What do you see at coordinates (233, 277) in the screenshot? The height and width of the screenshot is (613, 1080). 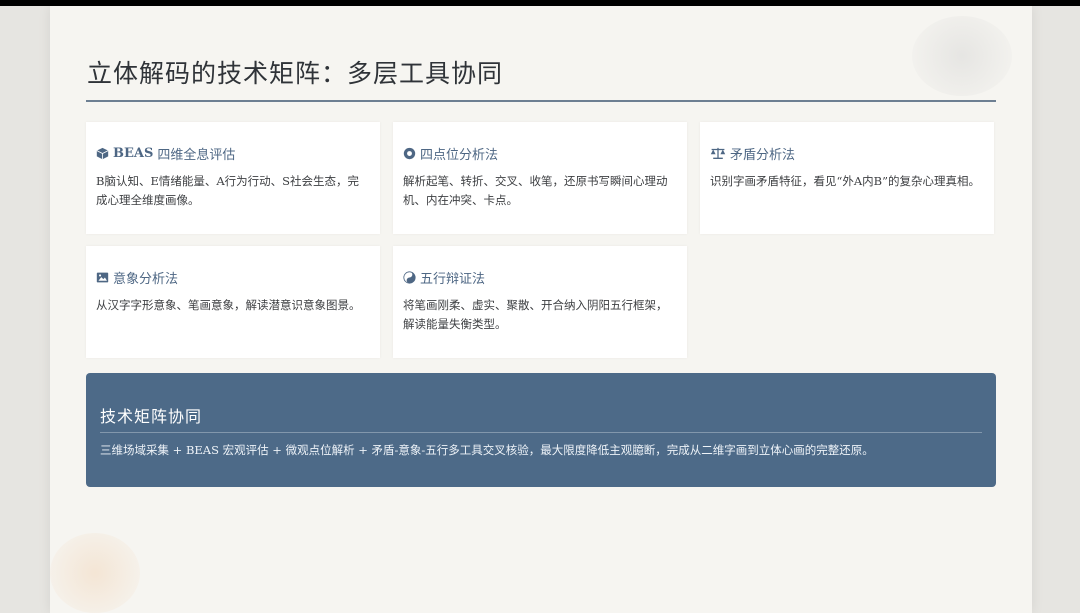 I see `card-header: 意象分析法` at bounding box center [233, 277].